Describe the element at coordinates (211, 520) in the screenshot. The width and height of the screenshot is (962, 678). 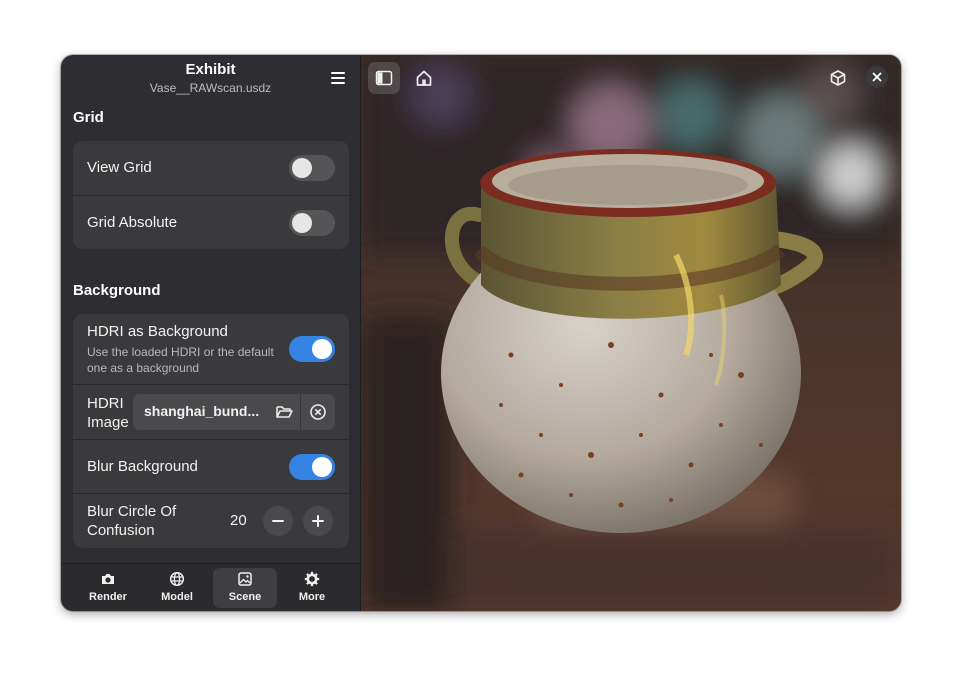
I see `blur-coc-row: Blur Circle Of Confusion 20` at that location.